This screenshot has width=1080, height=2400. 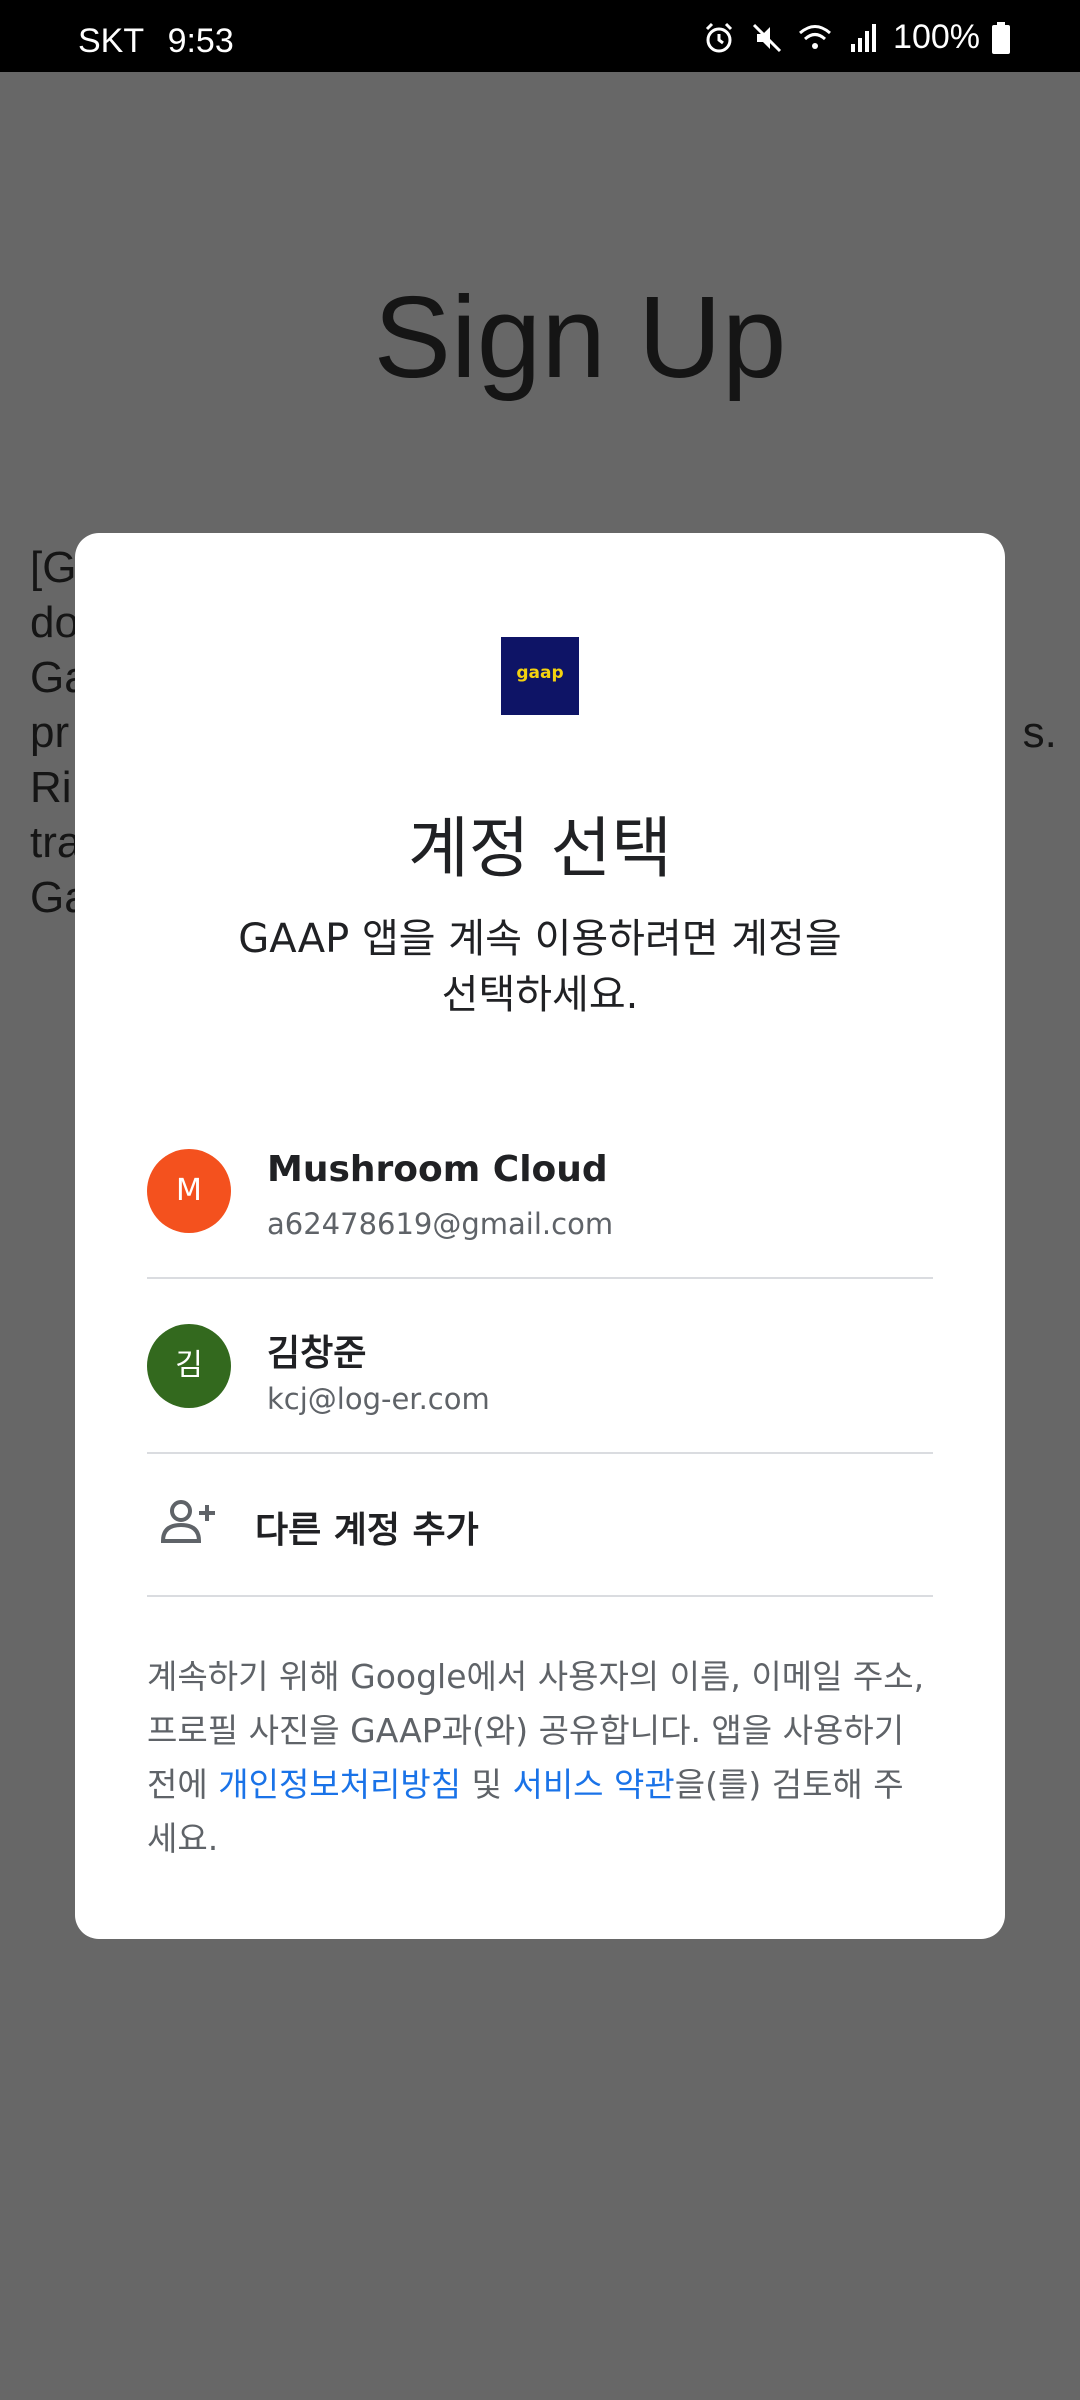 I want to click on account-email: kcj@log-er.com, so click(x=378, y=1399).